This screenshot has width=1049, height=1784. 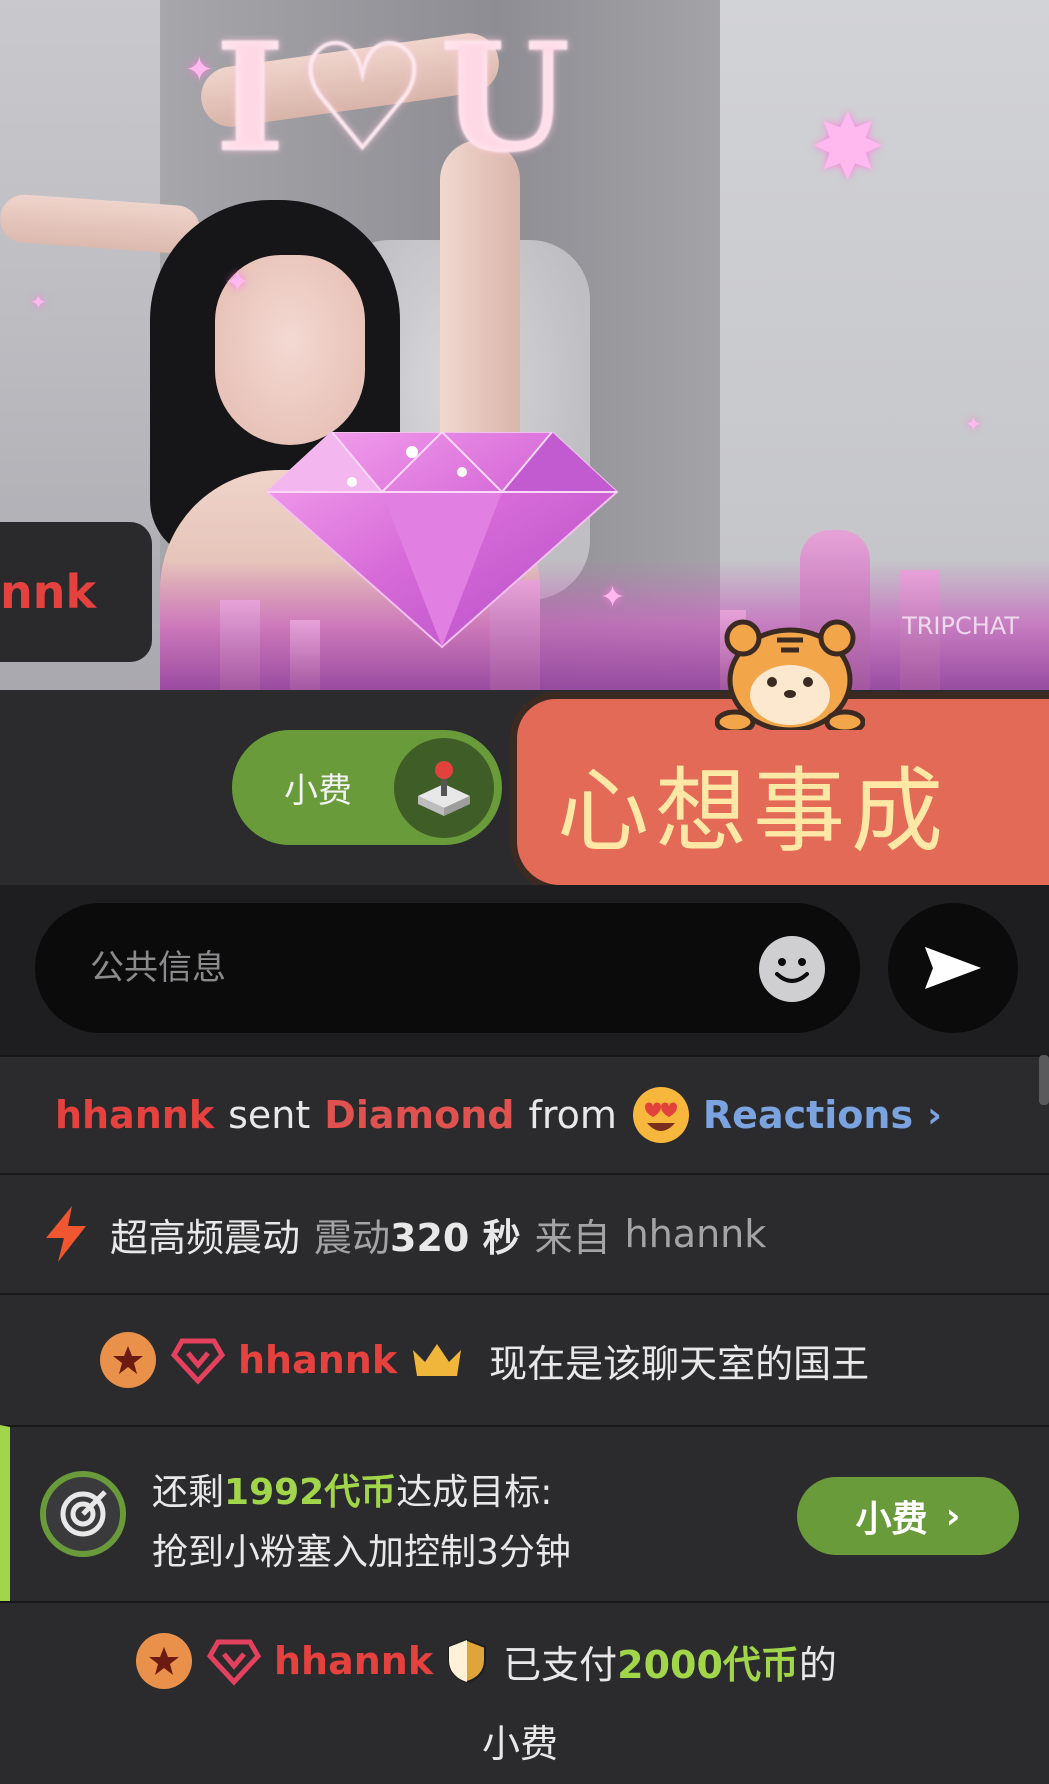 What do you see at coordinates (524, 1114) in the screenshot?
I see `chat-message-gift: hhannk sent Diamond from Reactions ›` at bounding box center [524, 1114].